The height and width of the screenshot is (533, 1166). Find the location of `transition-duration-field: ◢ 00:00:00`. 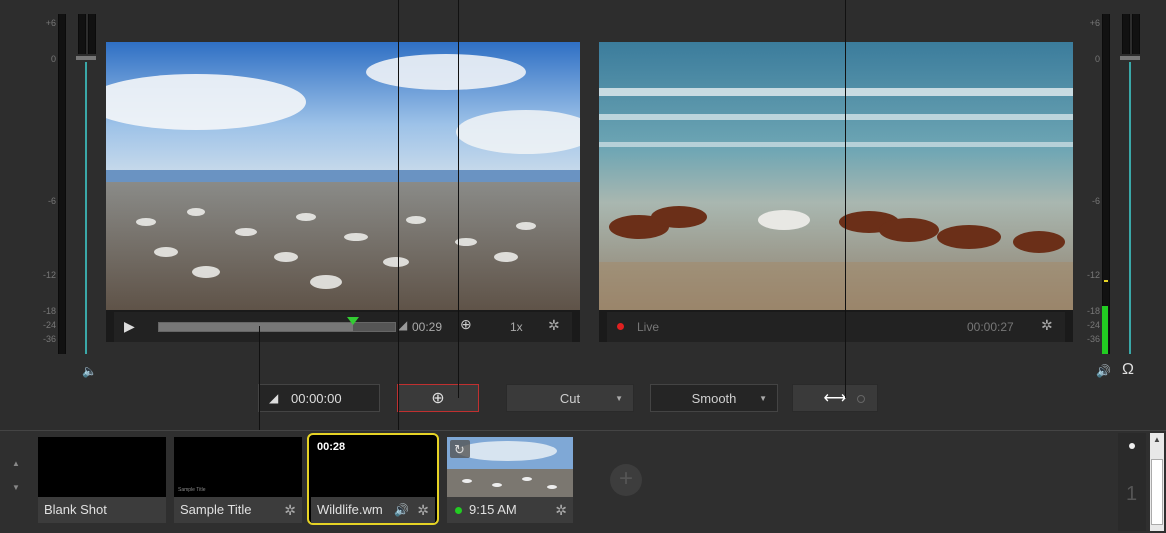

transition-duration-field: ◢ 00:00:00 is located at coordinates (319, 398).